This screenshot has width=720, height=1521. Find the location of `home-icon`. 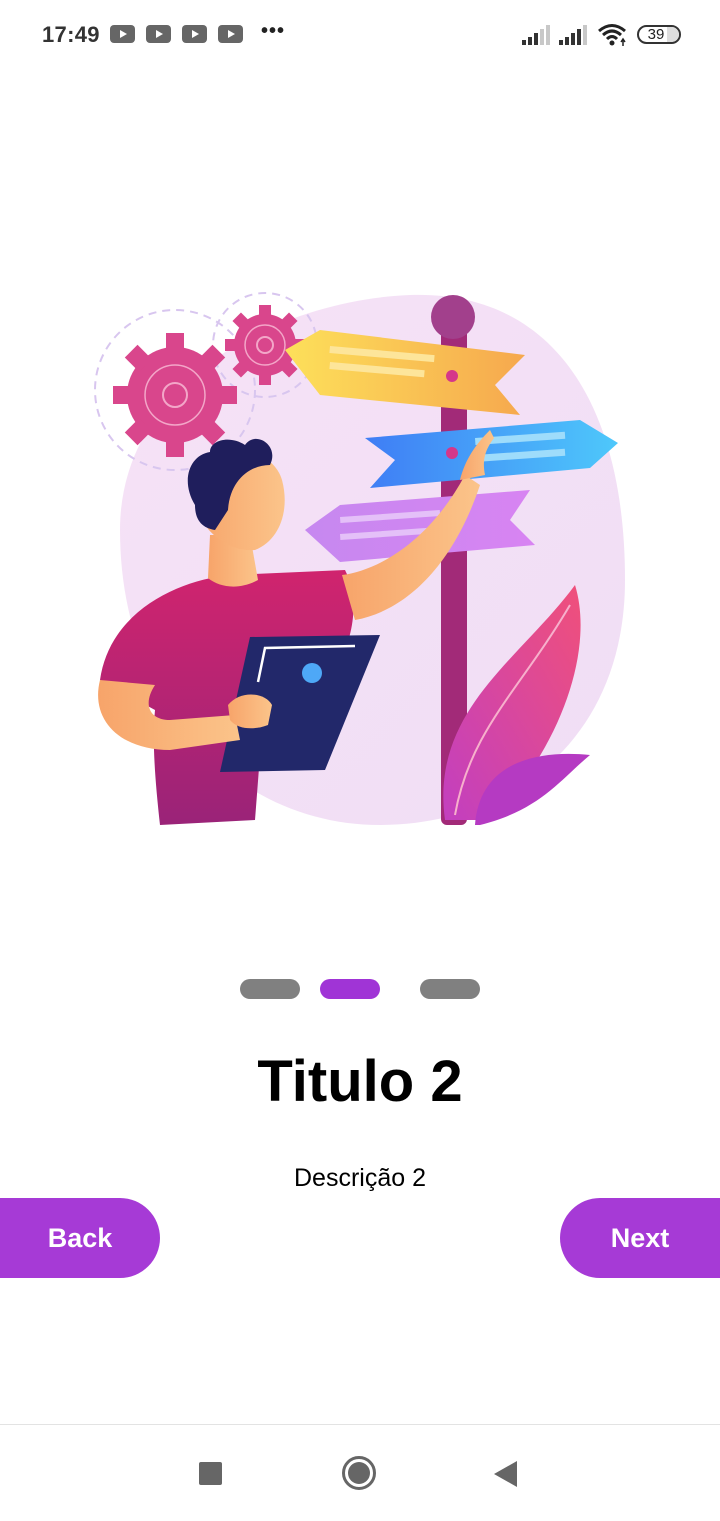

home-icon is located at coordinates (359, 1473).